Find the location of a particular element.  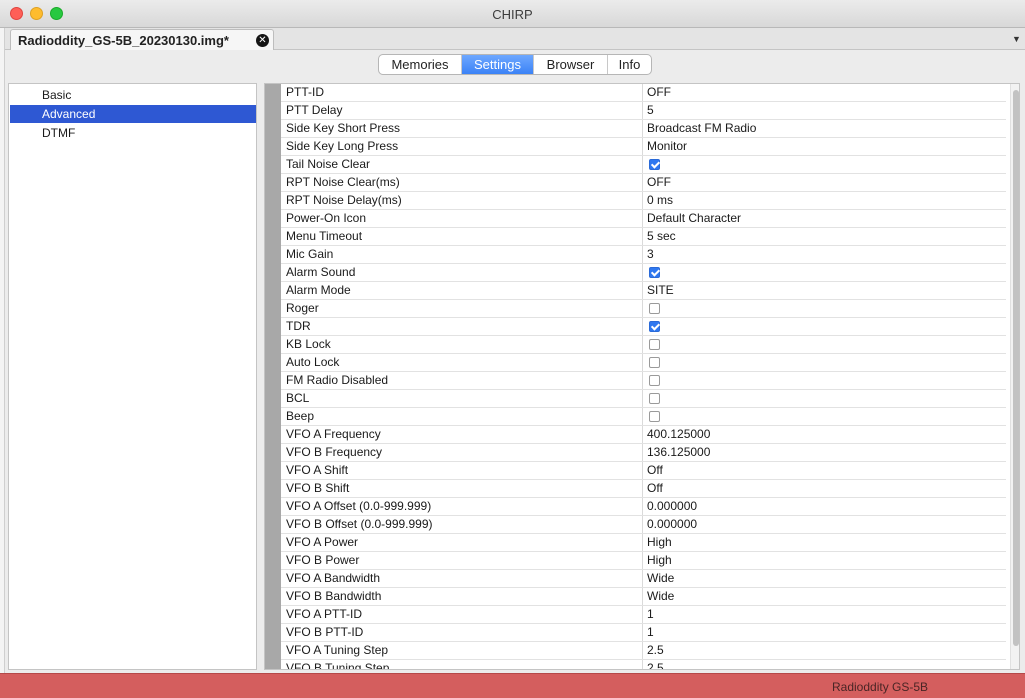

table-row: Alarm Mode SITE is located at coordinates (643, 291).